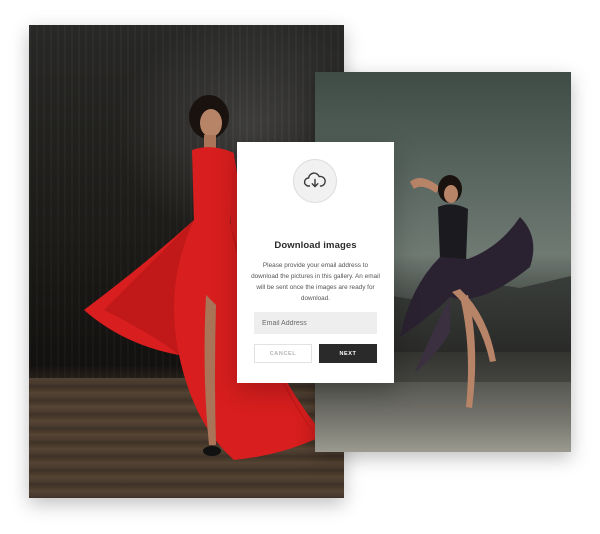 This screenshot has height=534, width=600. I want to click on email-field, so click(315, 323).